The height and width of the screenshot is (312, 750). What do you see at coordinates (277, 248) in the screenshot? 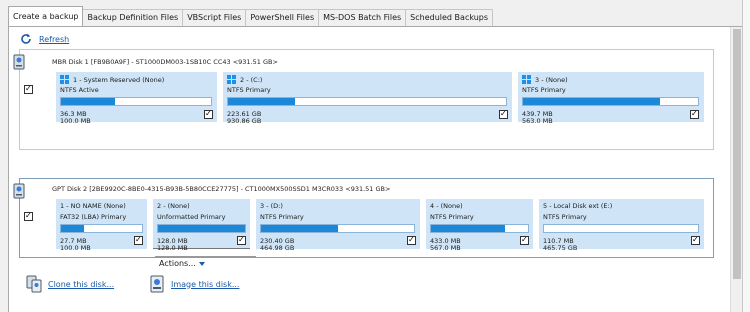
I see `partition-total: 464.98 GB` at bounding box center [277, 248].